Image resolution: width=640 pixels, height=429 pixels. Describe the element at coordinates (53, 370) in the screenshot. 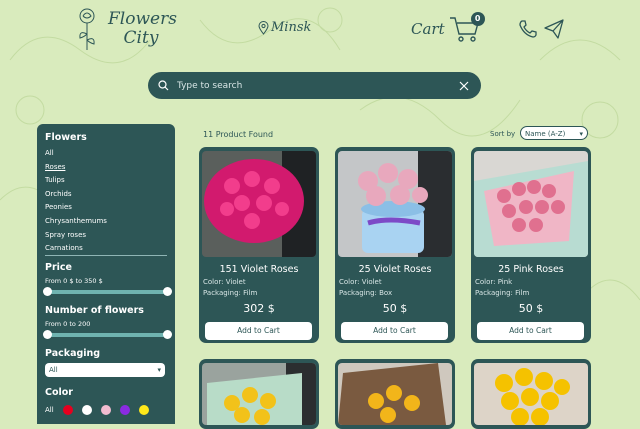

I see `packaging-value: All` at that location.